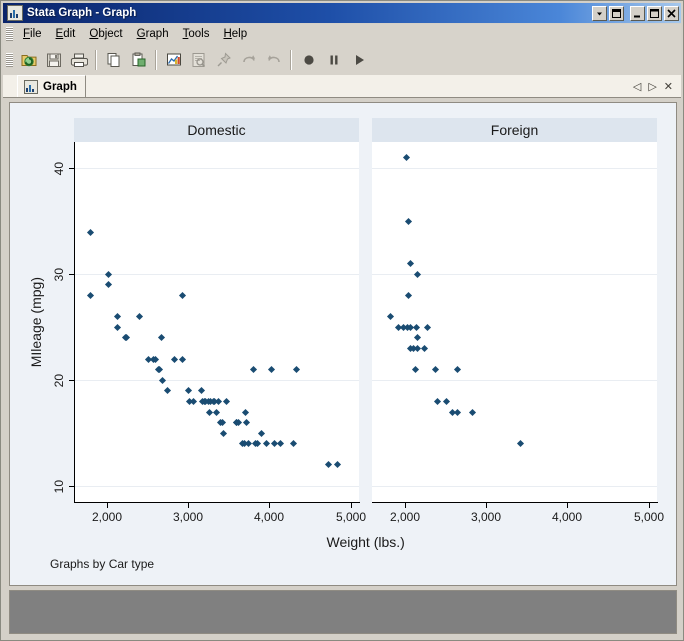  I want to click on object-browser-button, so click(198, 59).